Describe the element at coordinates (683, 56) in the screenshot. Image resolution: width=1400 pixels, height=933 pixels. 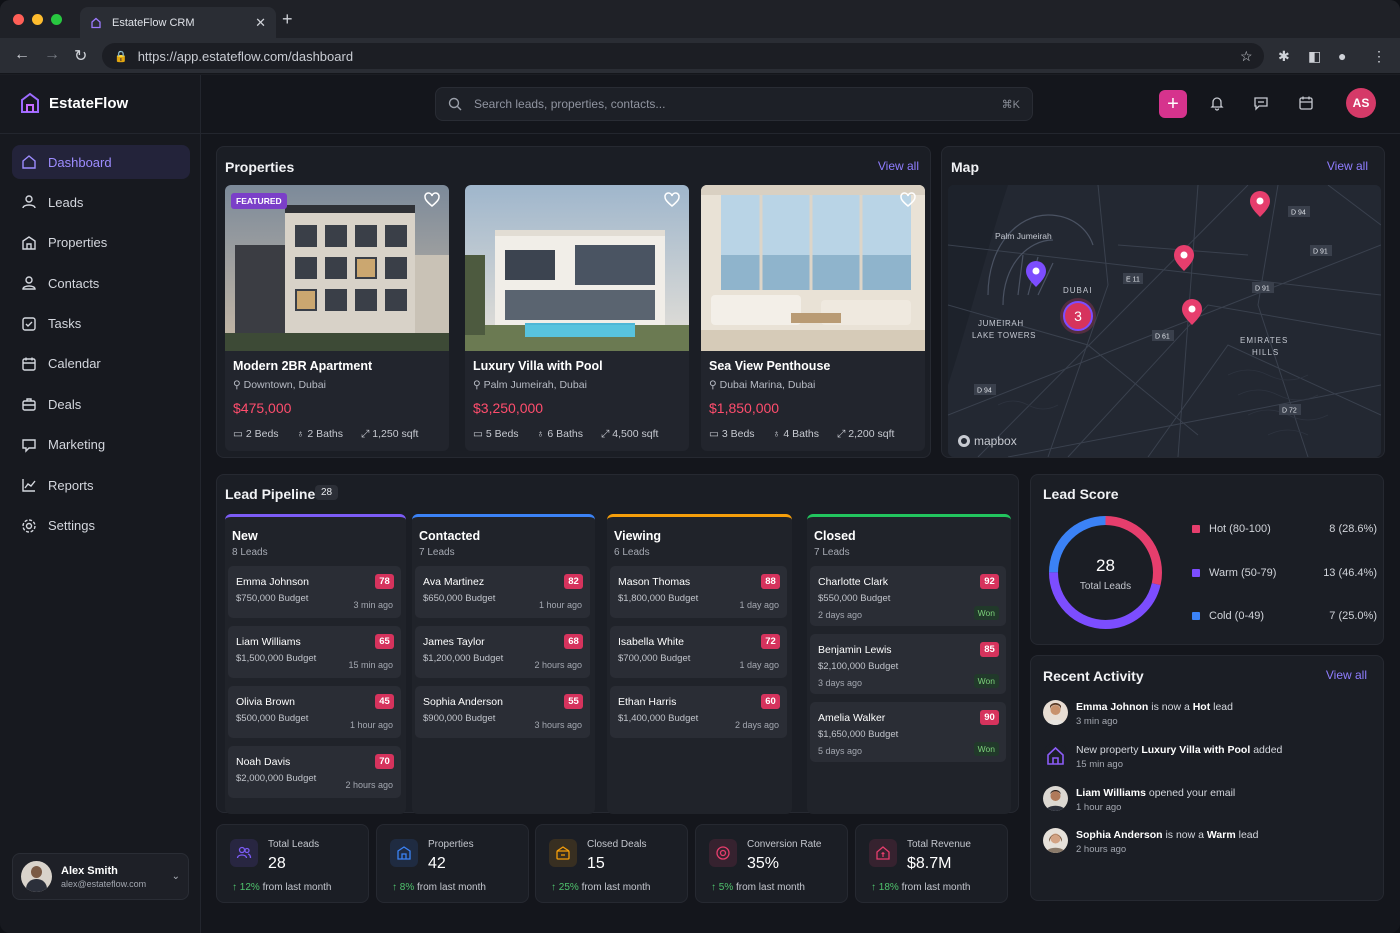
I see `address-bar: 🔒 https://app.estateflow.com/dashboard` at that location.